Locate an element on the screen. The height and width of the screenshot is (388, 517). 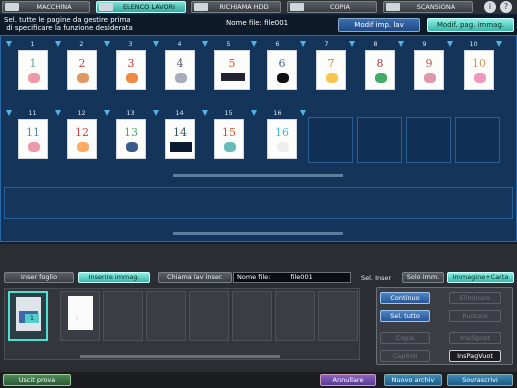
eliminare-button: Eliminare is located at coordinates (475, 298).